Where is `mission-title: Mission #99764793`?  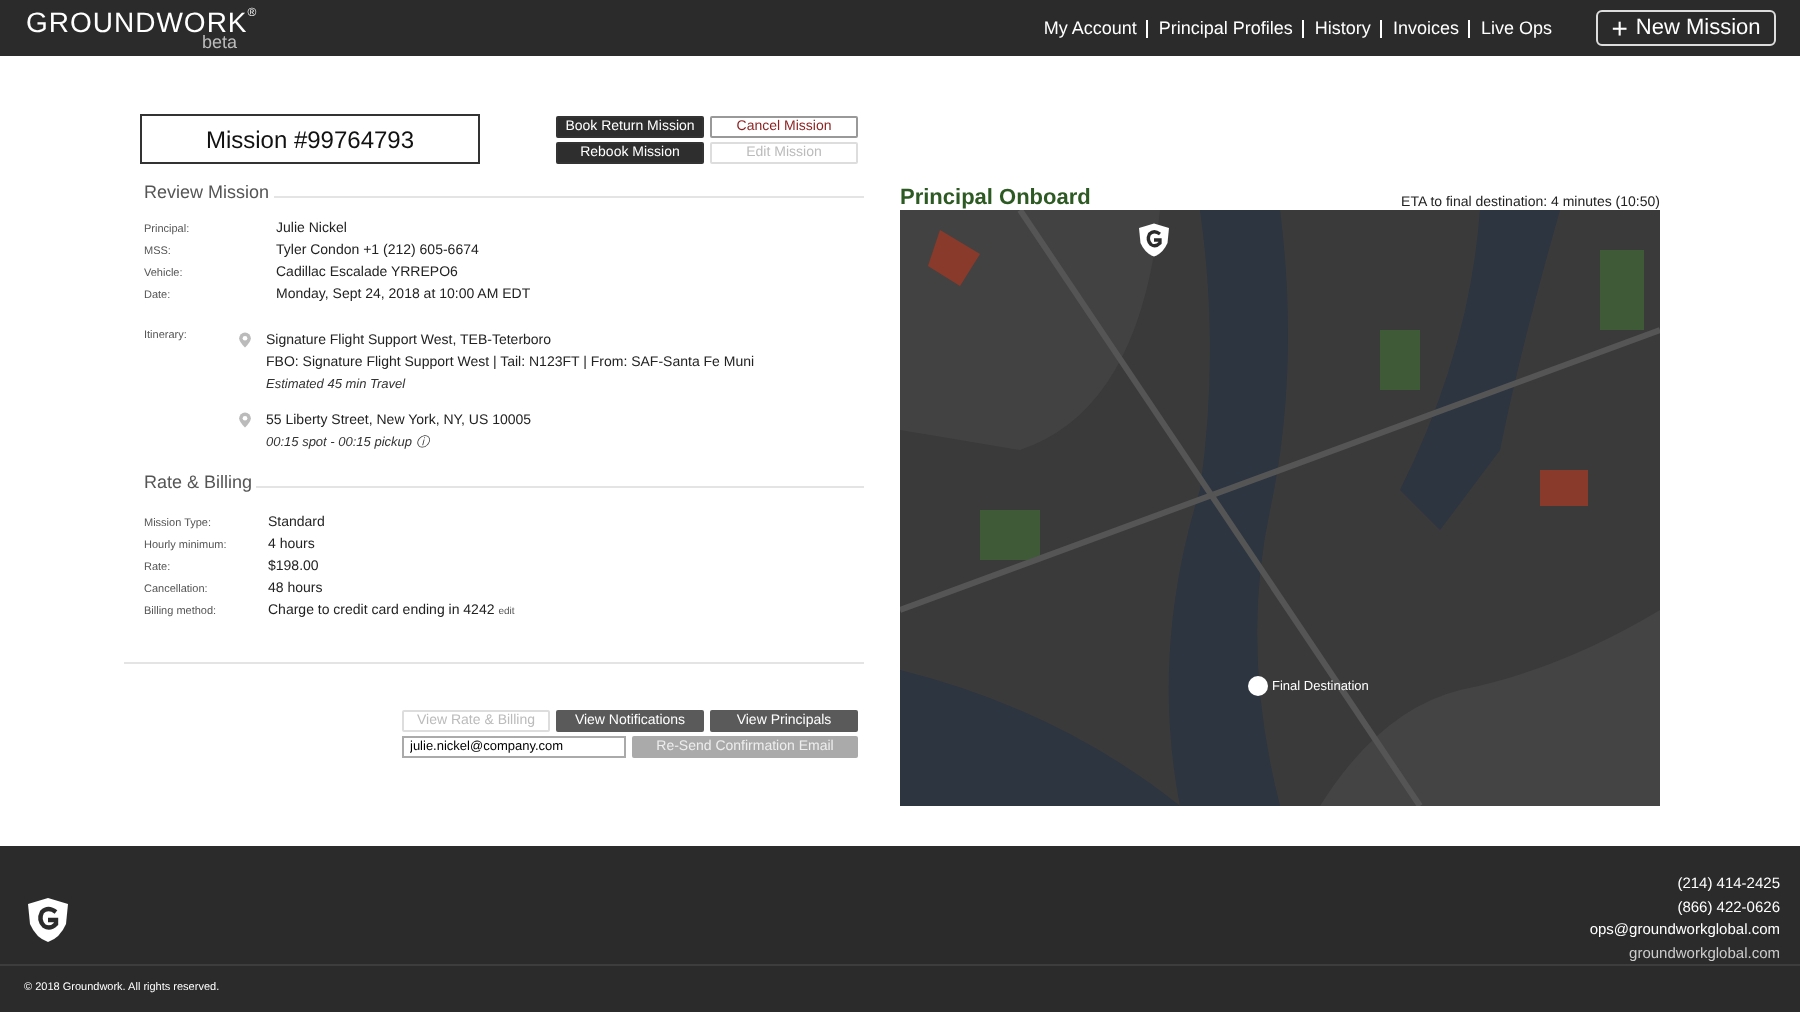
mission-title: Mission #99764793 is located at coordinates (310, 139).